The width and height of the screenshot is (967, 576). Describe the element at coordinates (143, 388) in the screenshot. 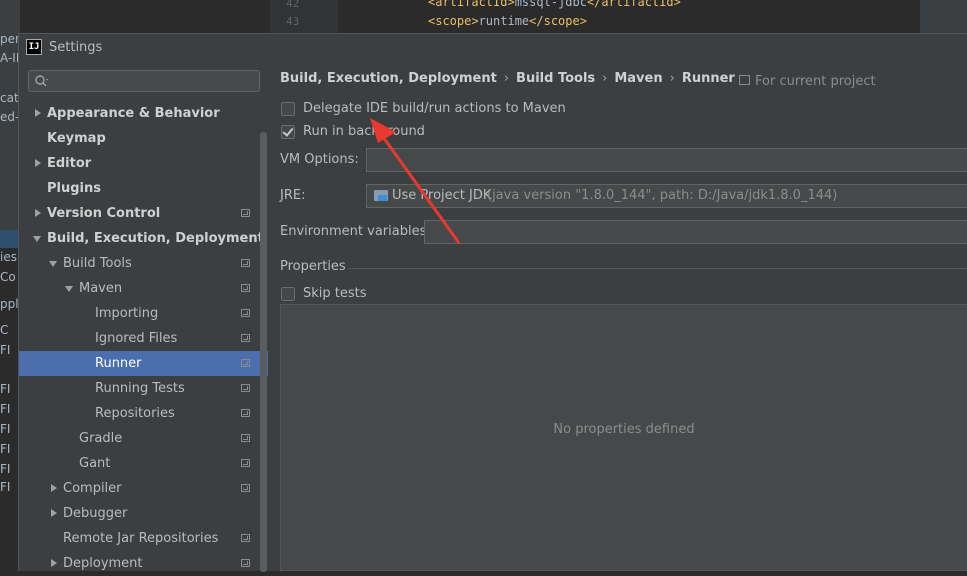

I see `sidebar-item-running-tests: Running Tests` at that location.